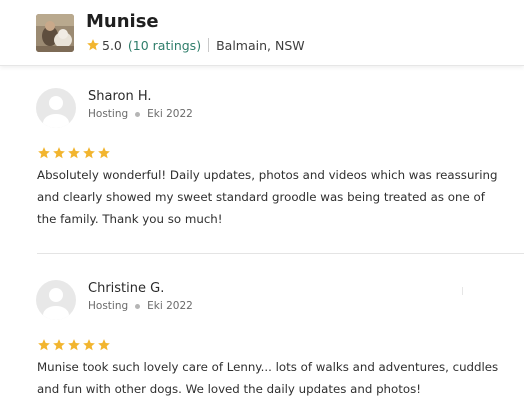 Image resolution: width=524 pixels, height=410 pixels. I want to click on reviewer-name: Christine G., so click(126, 288).